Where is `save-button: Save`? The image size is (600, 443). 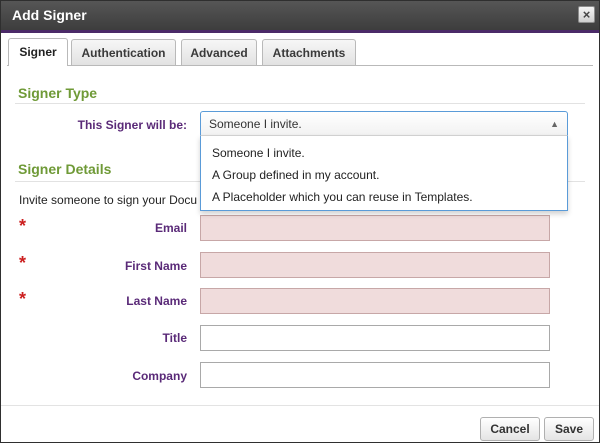
save-button: Save is located at coordinates (569, 429).